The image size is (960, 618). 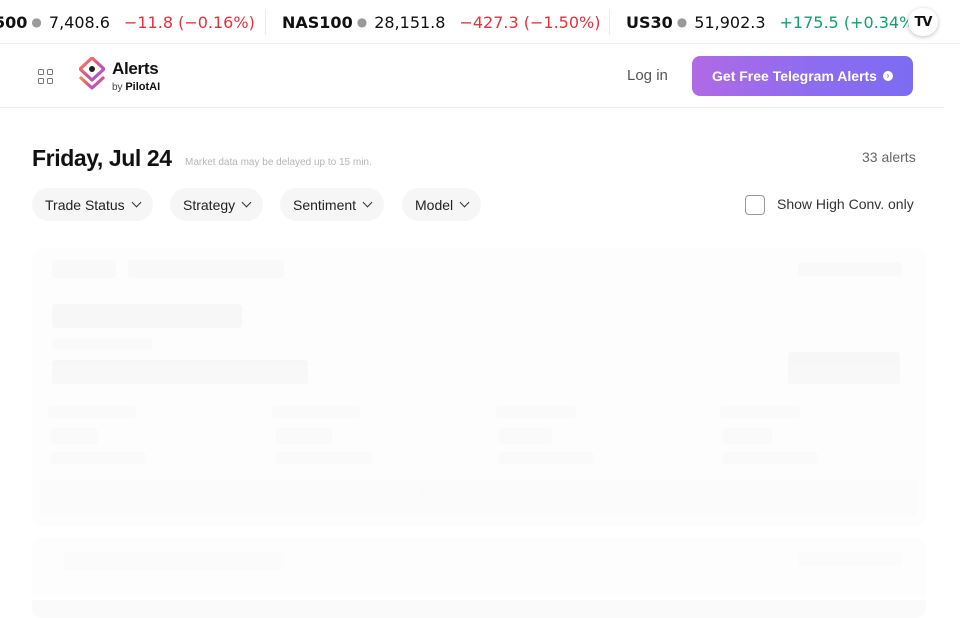 I want to click on ticker-symbol: NAS100, so click(x=317, y=22).